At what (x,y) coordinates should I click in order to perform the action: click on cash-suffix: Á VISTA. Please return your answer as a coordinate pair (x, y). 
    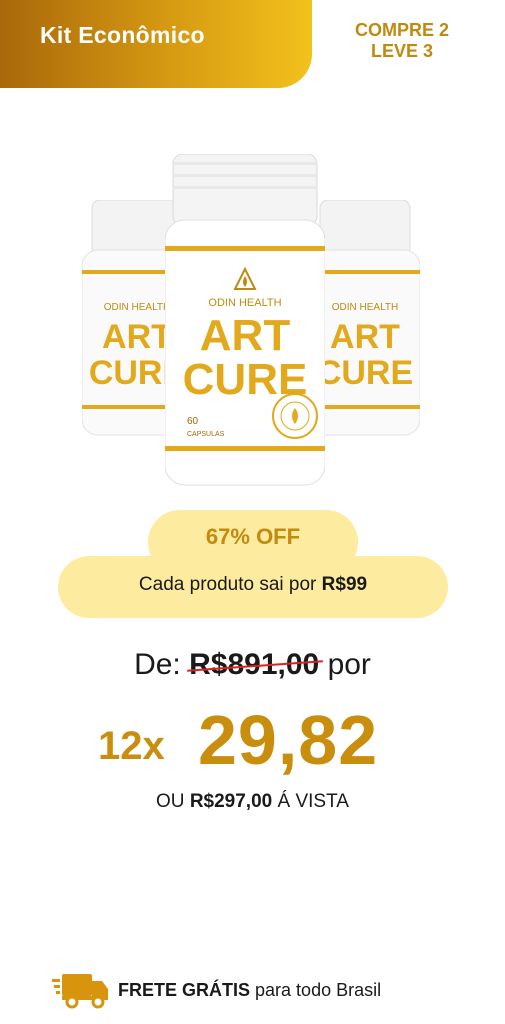
    Looking at the image, I should click on (313, 801).